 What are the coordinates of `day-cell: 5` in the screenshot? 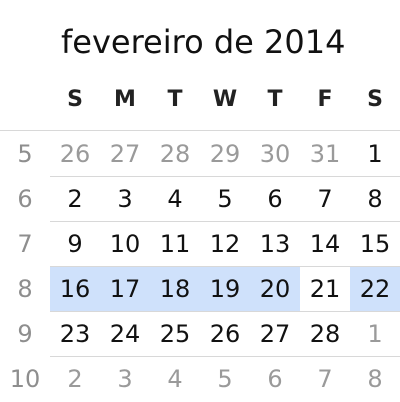 It's located at (225, 199).